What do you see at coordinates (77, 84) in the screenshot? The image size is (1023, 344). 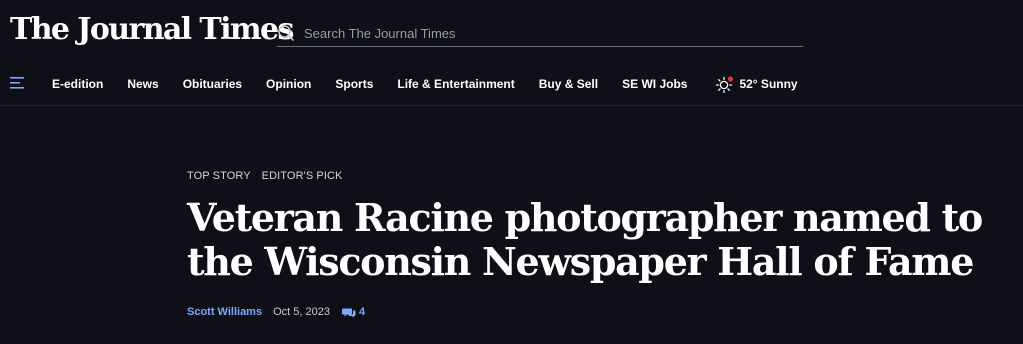 I see `nav-item-e-edition: E-edition` at bounding box center [77, 84].